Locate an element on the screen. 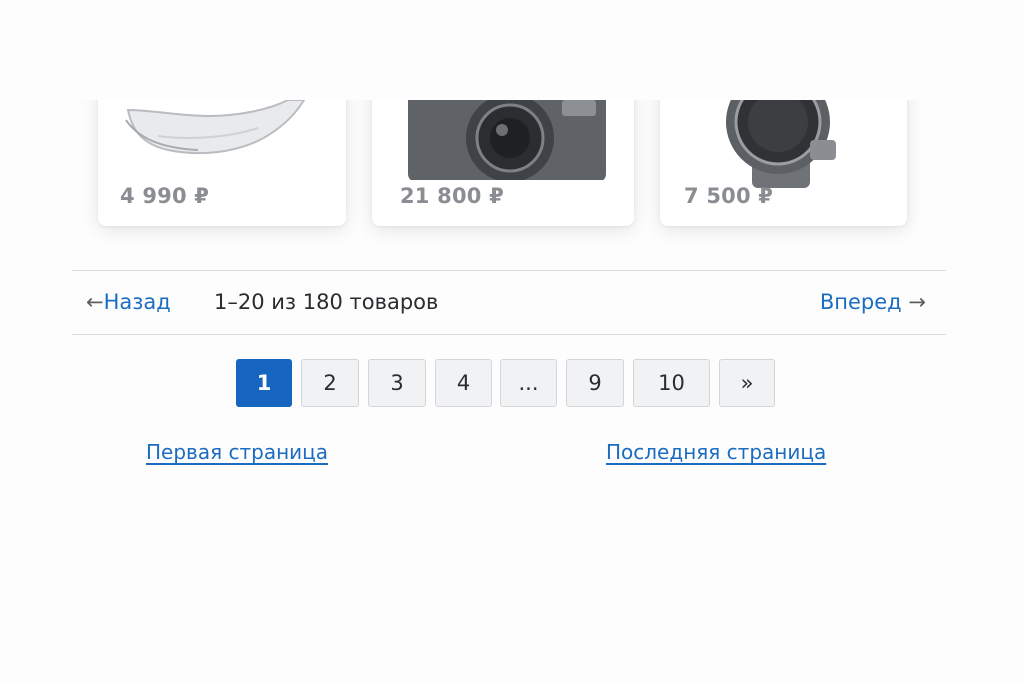  prev-label: Назад is located at coordinates (137, 302).